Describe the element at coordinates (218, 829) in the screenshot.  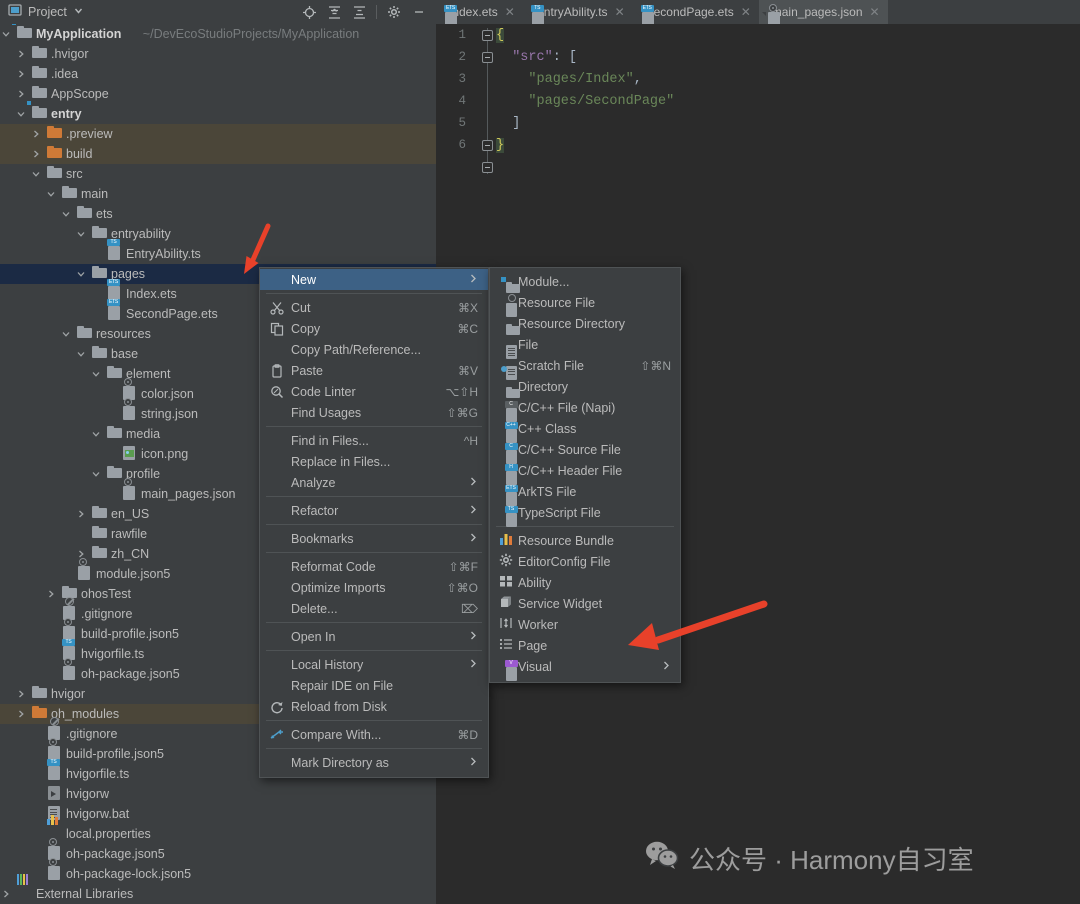
I see `tree-row: local.properties` at that location.